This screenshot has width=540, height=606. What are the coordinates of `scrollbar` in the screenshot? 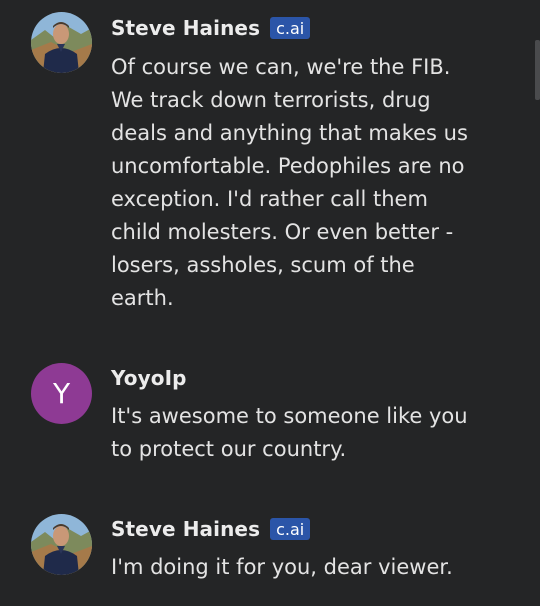 It's located at (537, 70).